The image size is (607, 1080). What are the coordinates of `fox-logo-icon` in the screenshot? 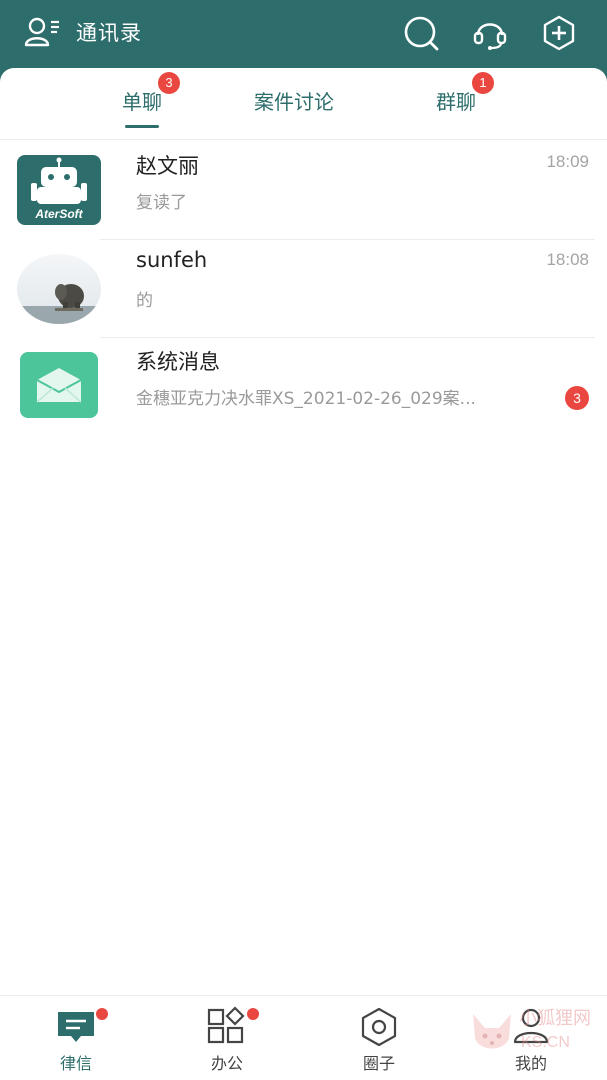 It's located at (492, 1031).